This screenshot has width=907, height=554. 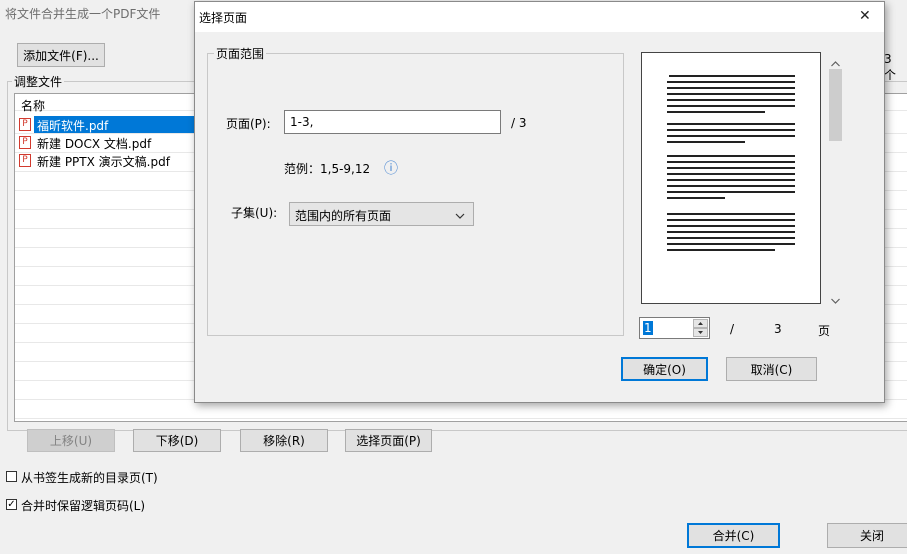 I want to click on scroll-thumb, so click(x=835, y=105).